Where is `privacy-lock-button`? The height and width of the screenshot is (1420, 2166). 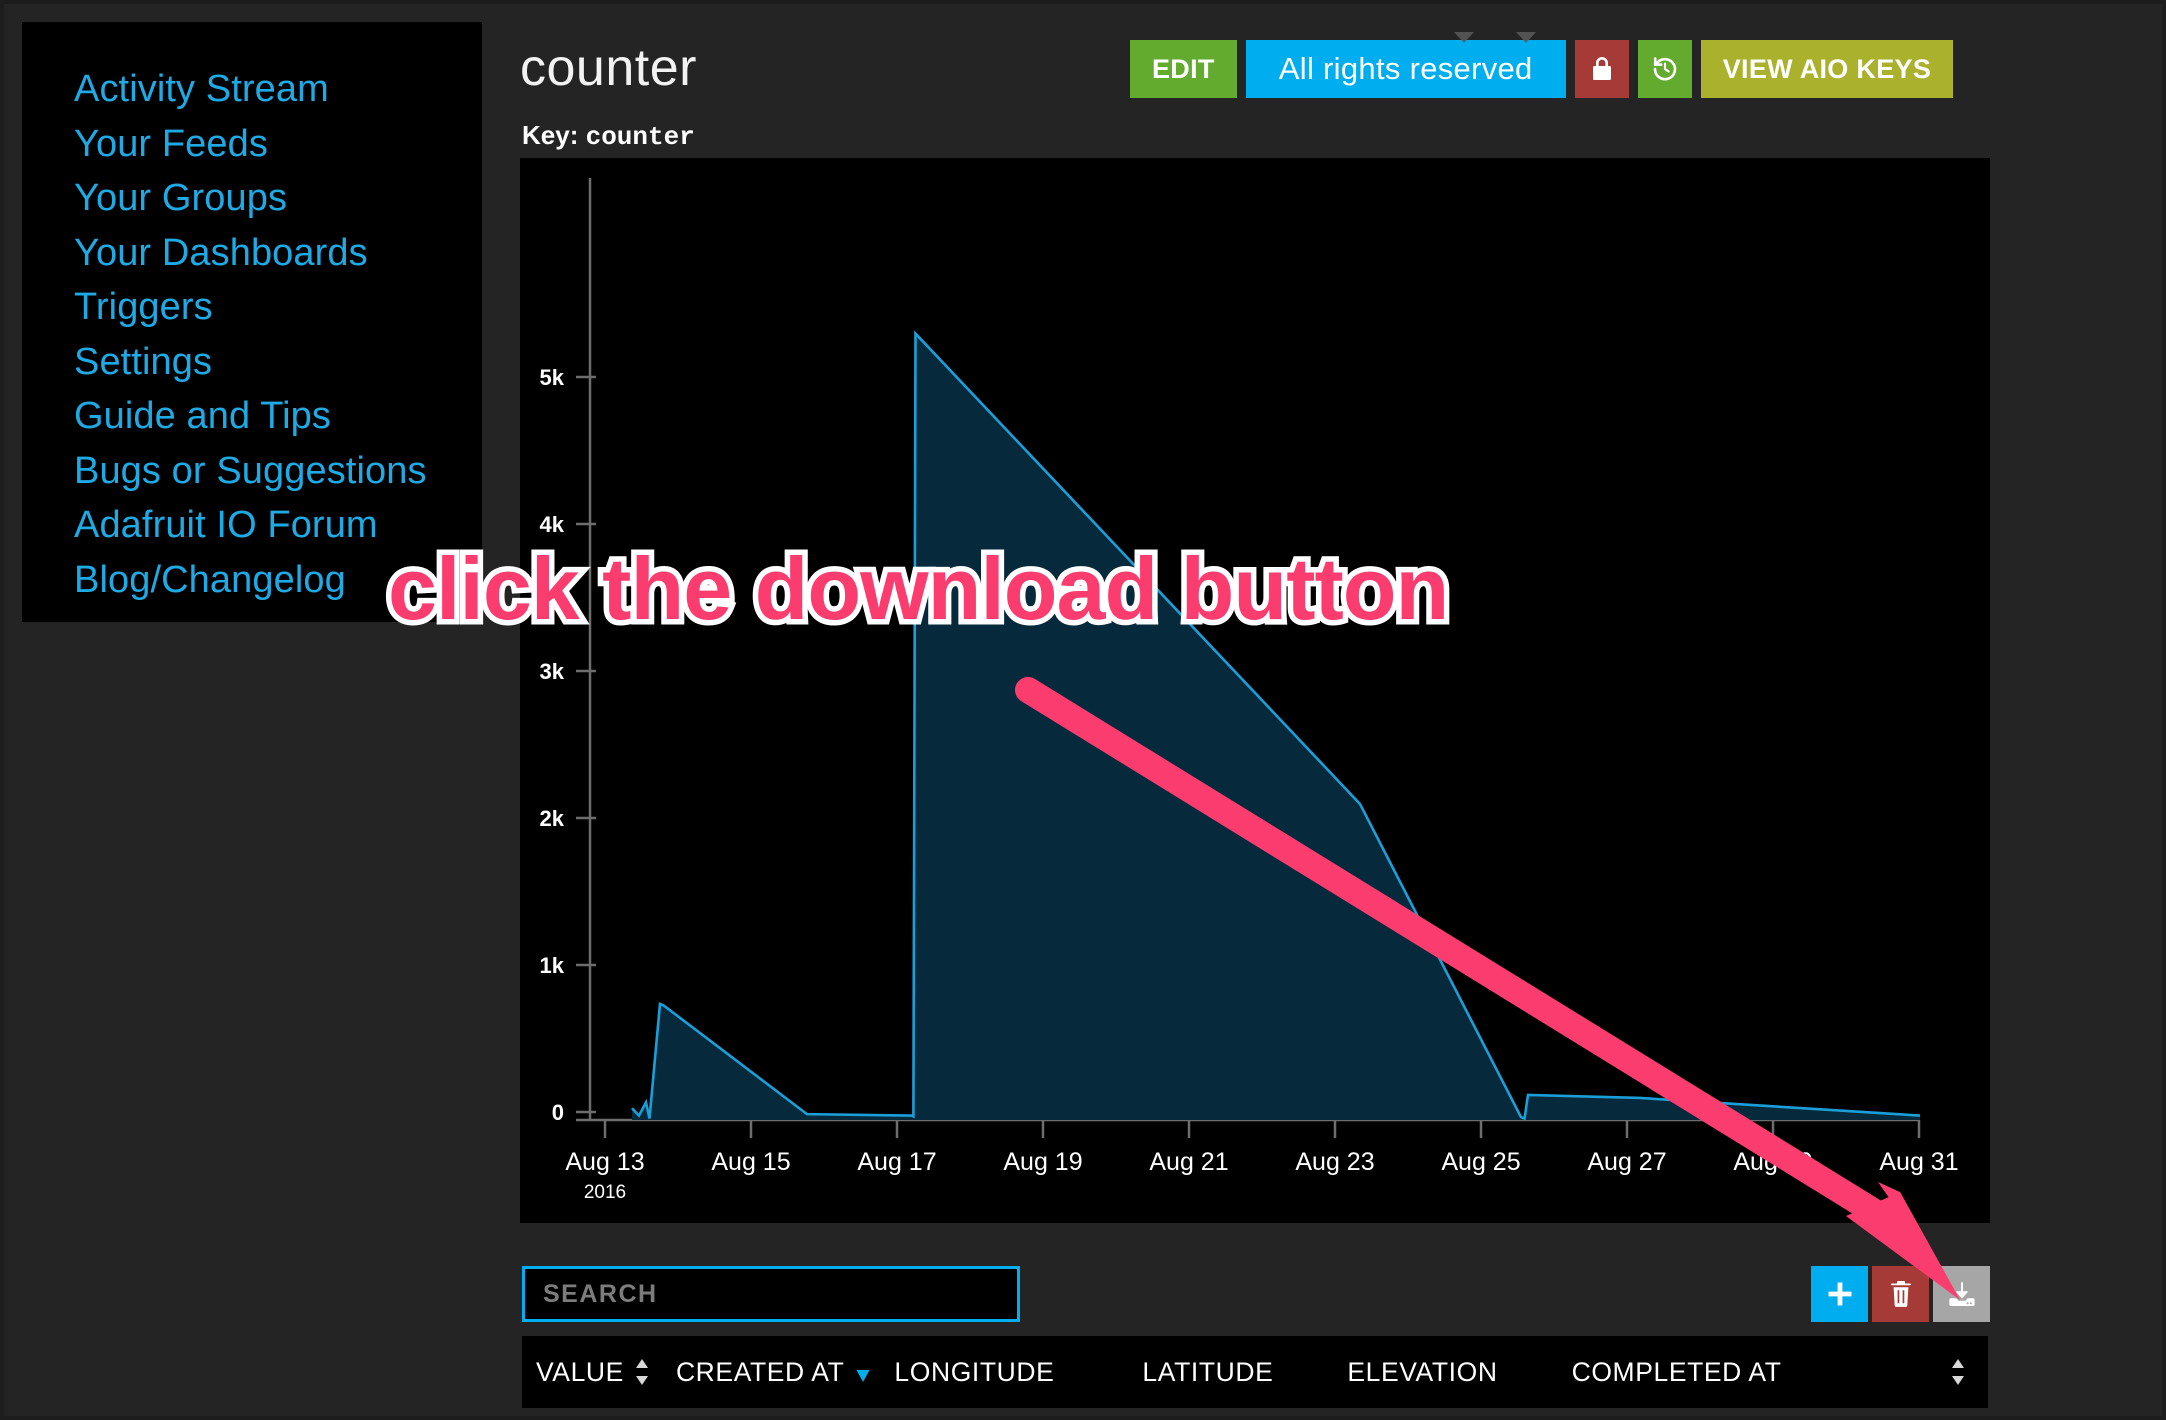
privacy-lock-button is located at coordinates (1601, 69).